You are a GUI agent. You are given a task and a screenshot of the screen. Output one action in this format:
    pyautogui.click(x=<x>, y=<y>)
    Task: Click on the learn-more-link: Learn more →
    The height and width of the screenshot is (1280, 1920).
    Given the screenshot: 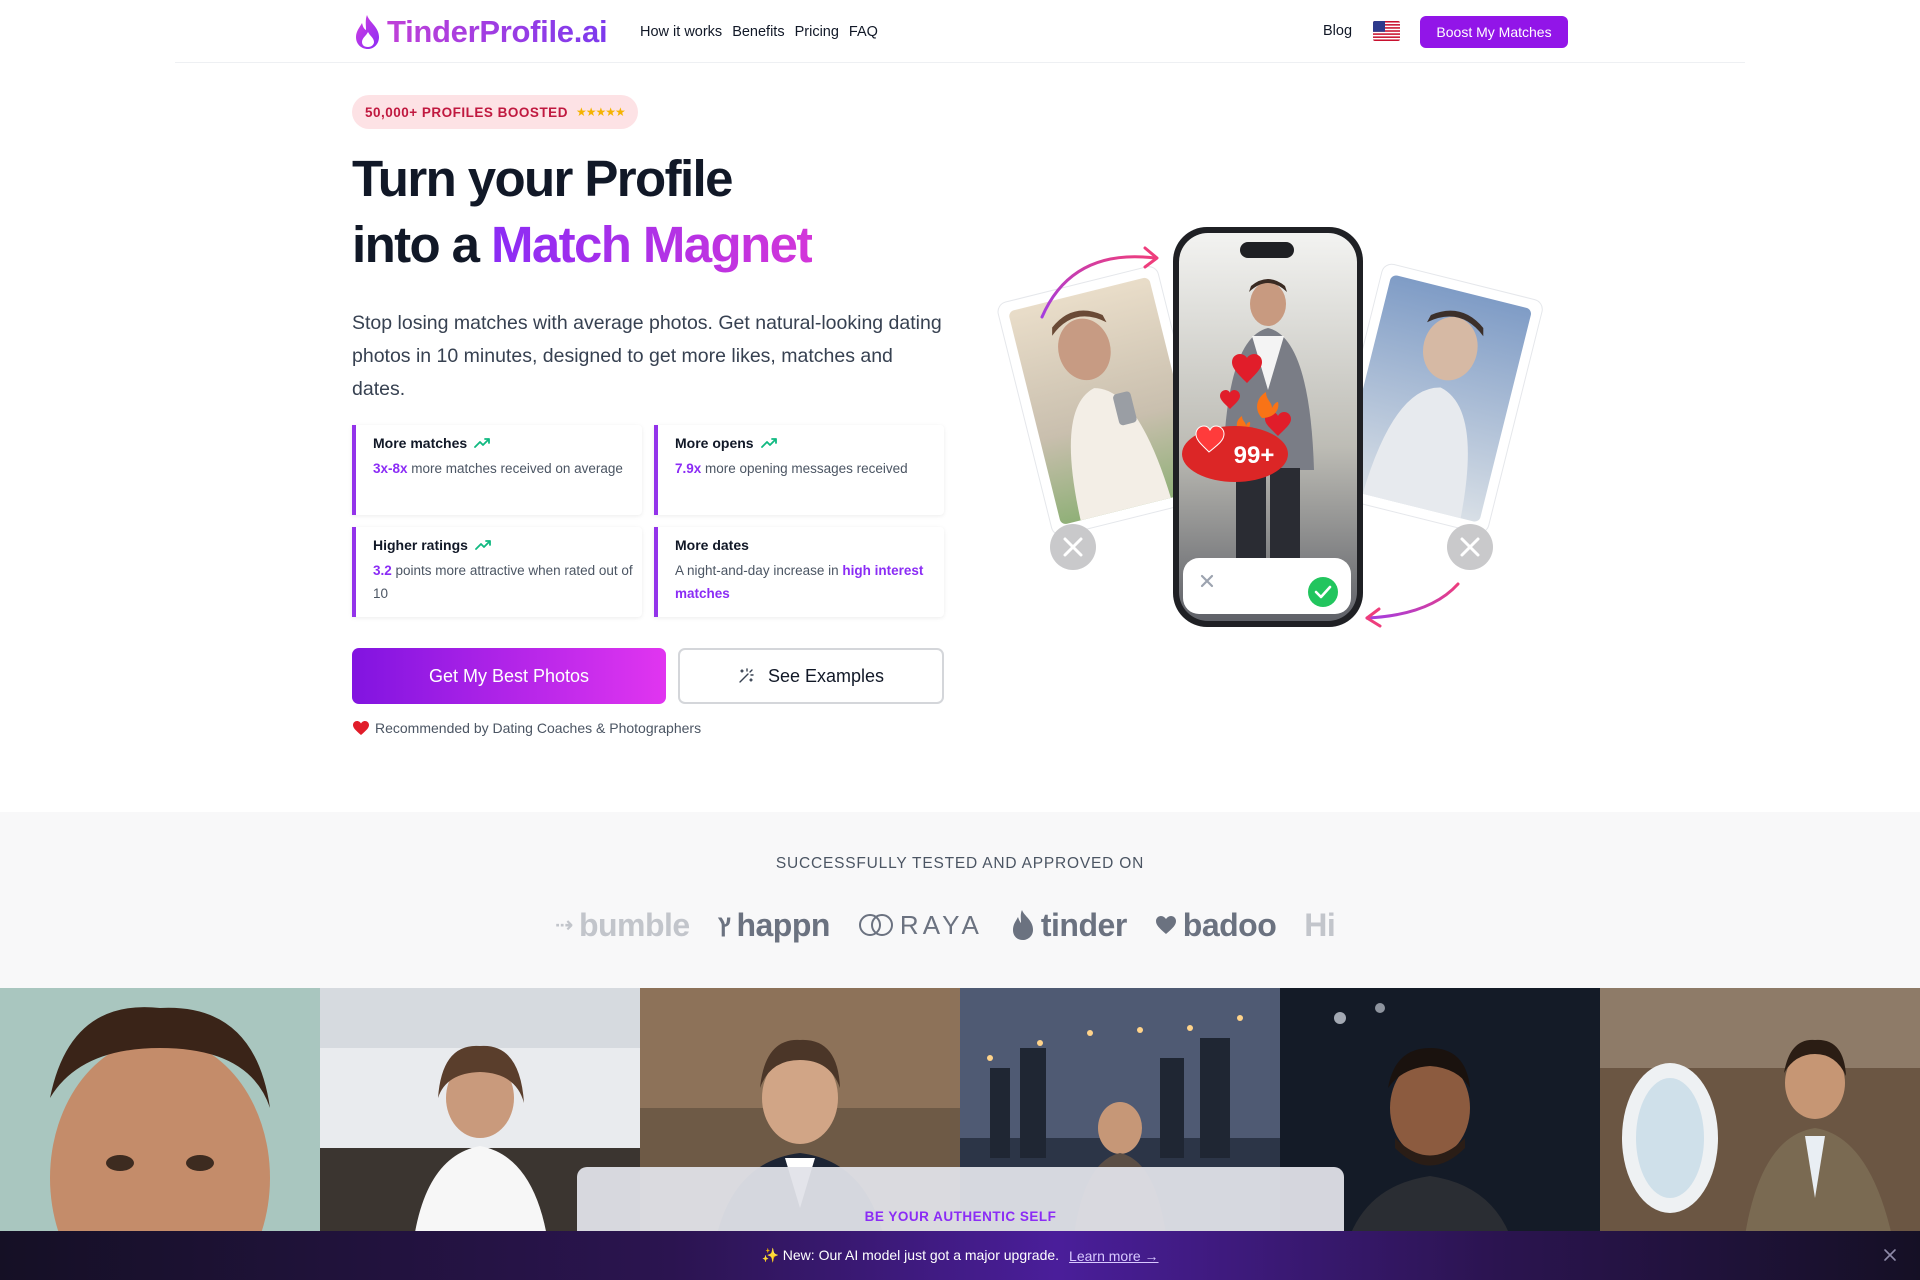 What is the action you would take?
    pyautogui.click(x=1113, y=1256)
    